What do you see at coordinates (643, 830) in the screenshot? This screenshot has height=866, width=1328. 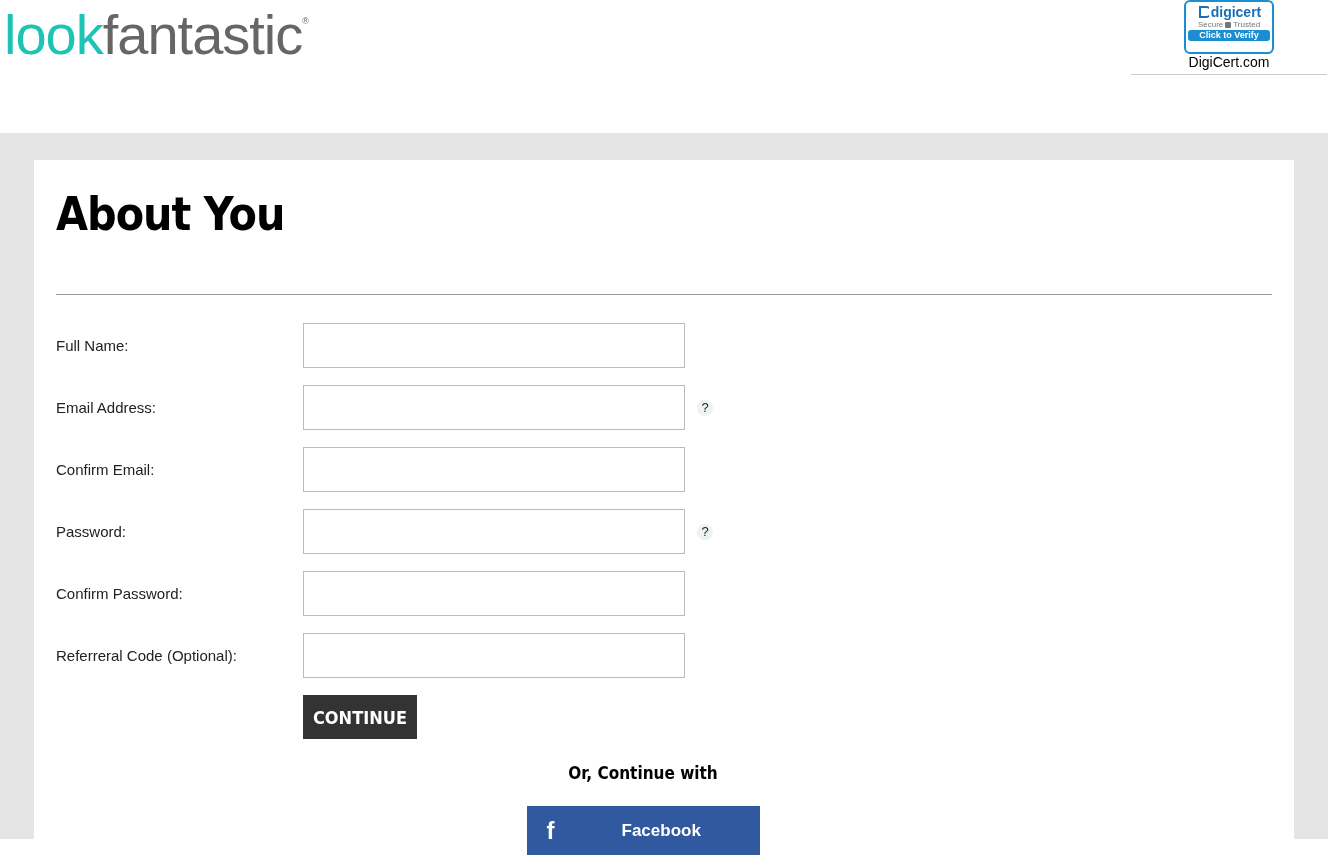 I see `facebook-button: f Facebook` at bounding box center [643, 830].